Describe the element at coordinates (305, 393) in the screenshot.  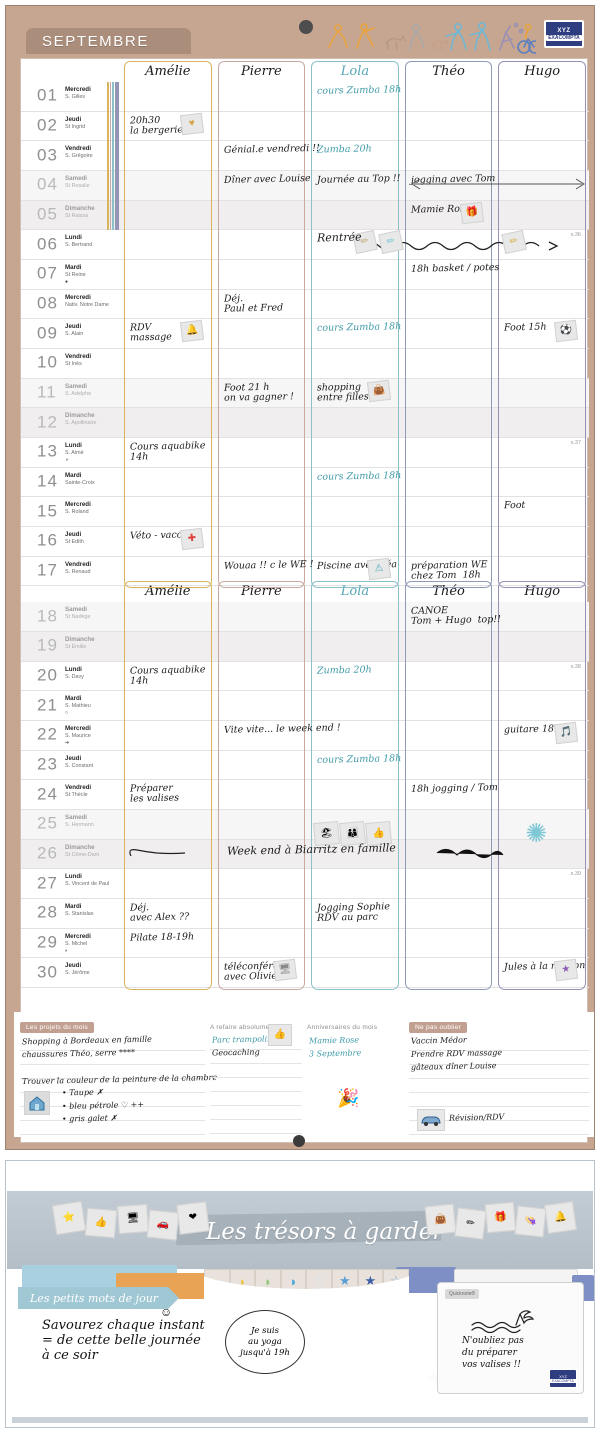
I see `day-row: 11 Samedi S. Adelphe` at that location.